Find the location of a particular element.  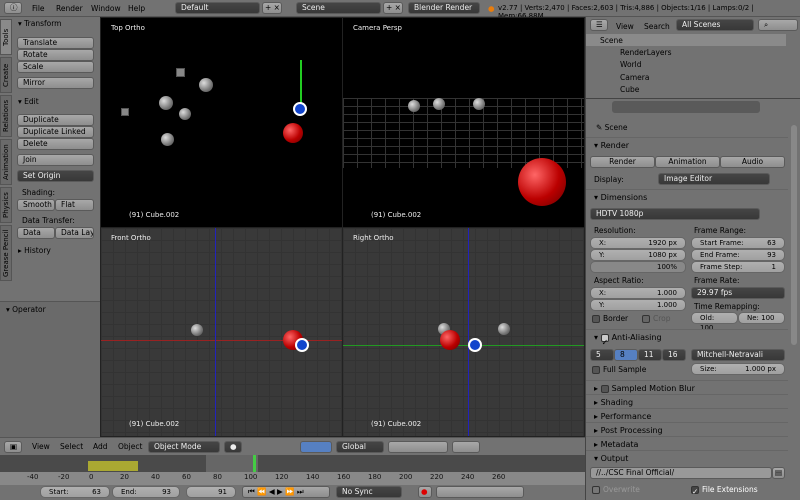

duplicate-button: Duplicate is located at coordinates (55, 120).